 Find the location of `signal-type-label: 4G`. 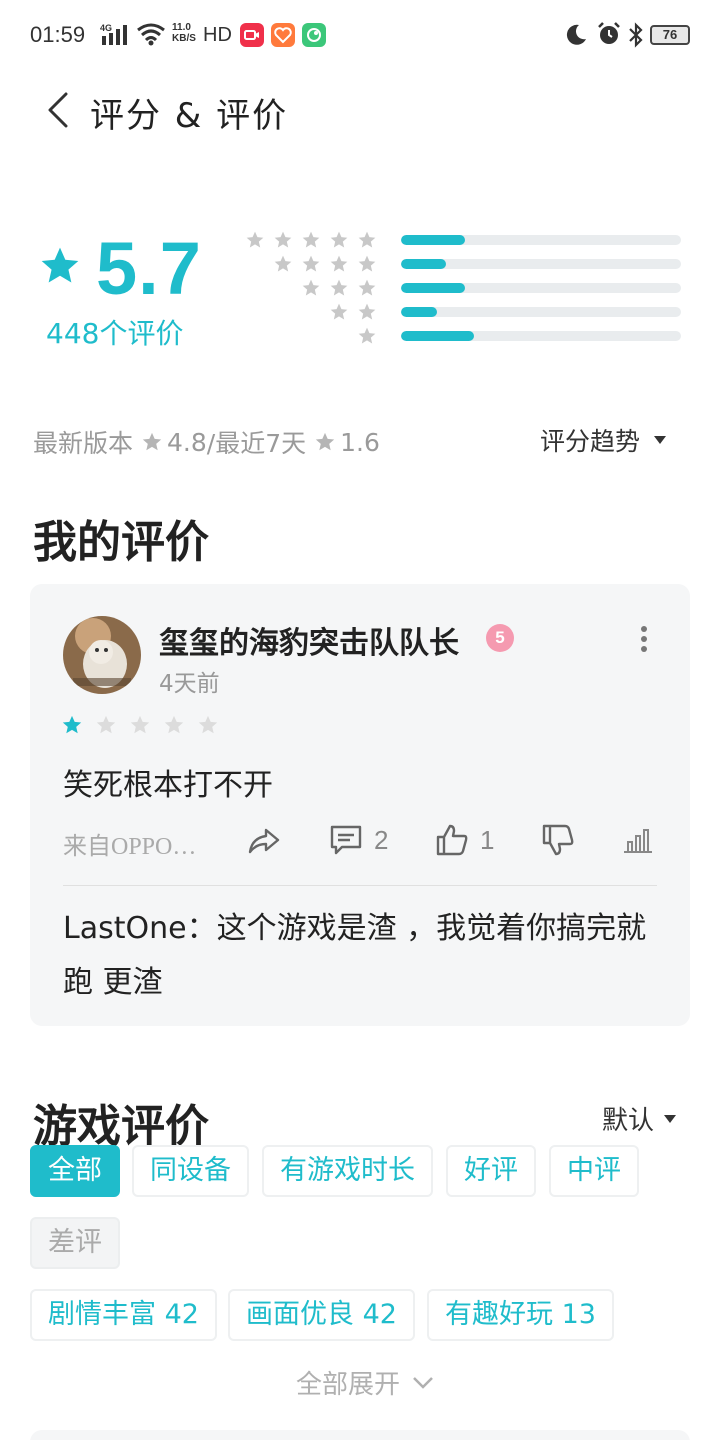

signal-type-label: 4G is located at coordinates (106, 28).